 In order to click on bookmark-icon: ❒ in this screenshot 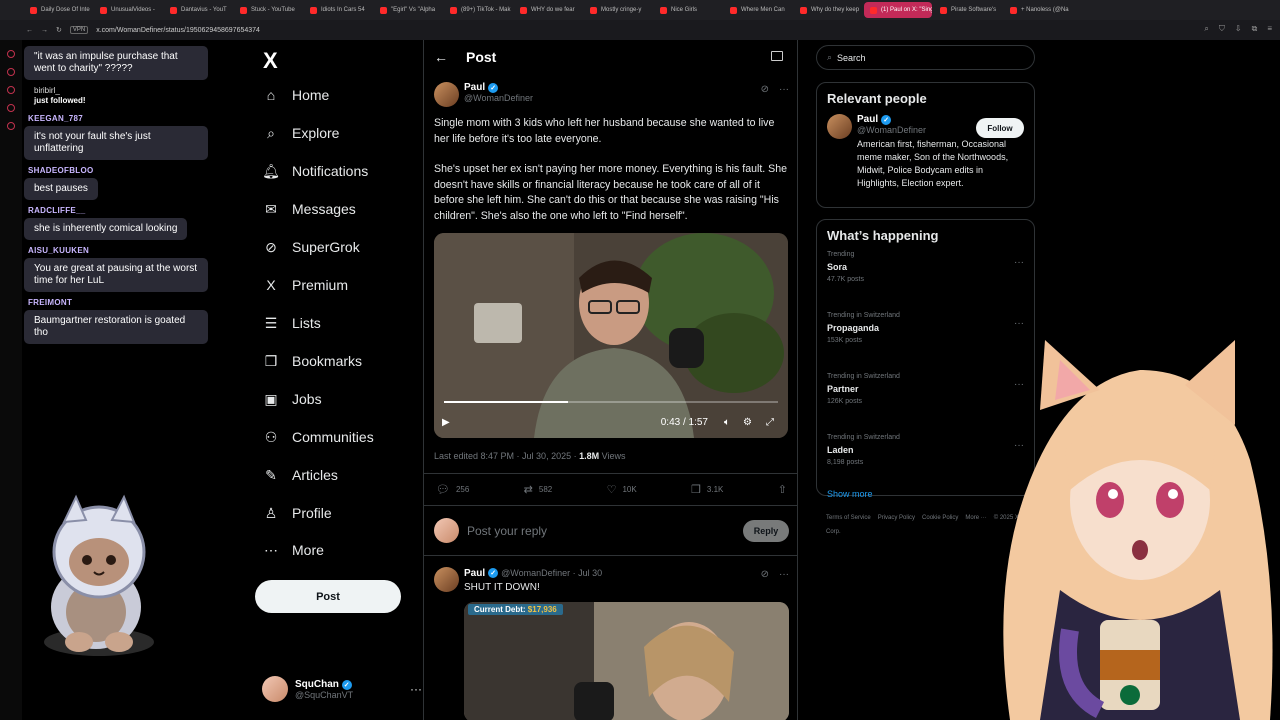, I will do `click(696, 490)`.